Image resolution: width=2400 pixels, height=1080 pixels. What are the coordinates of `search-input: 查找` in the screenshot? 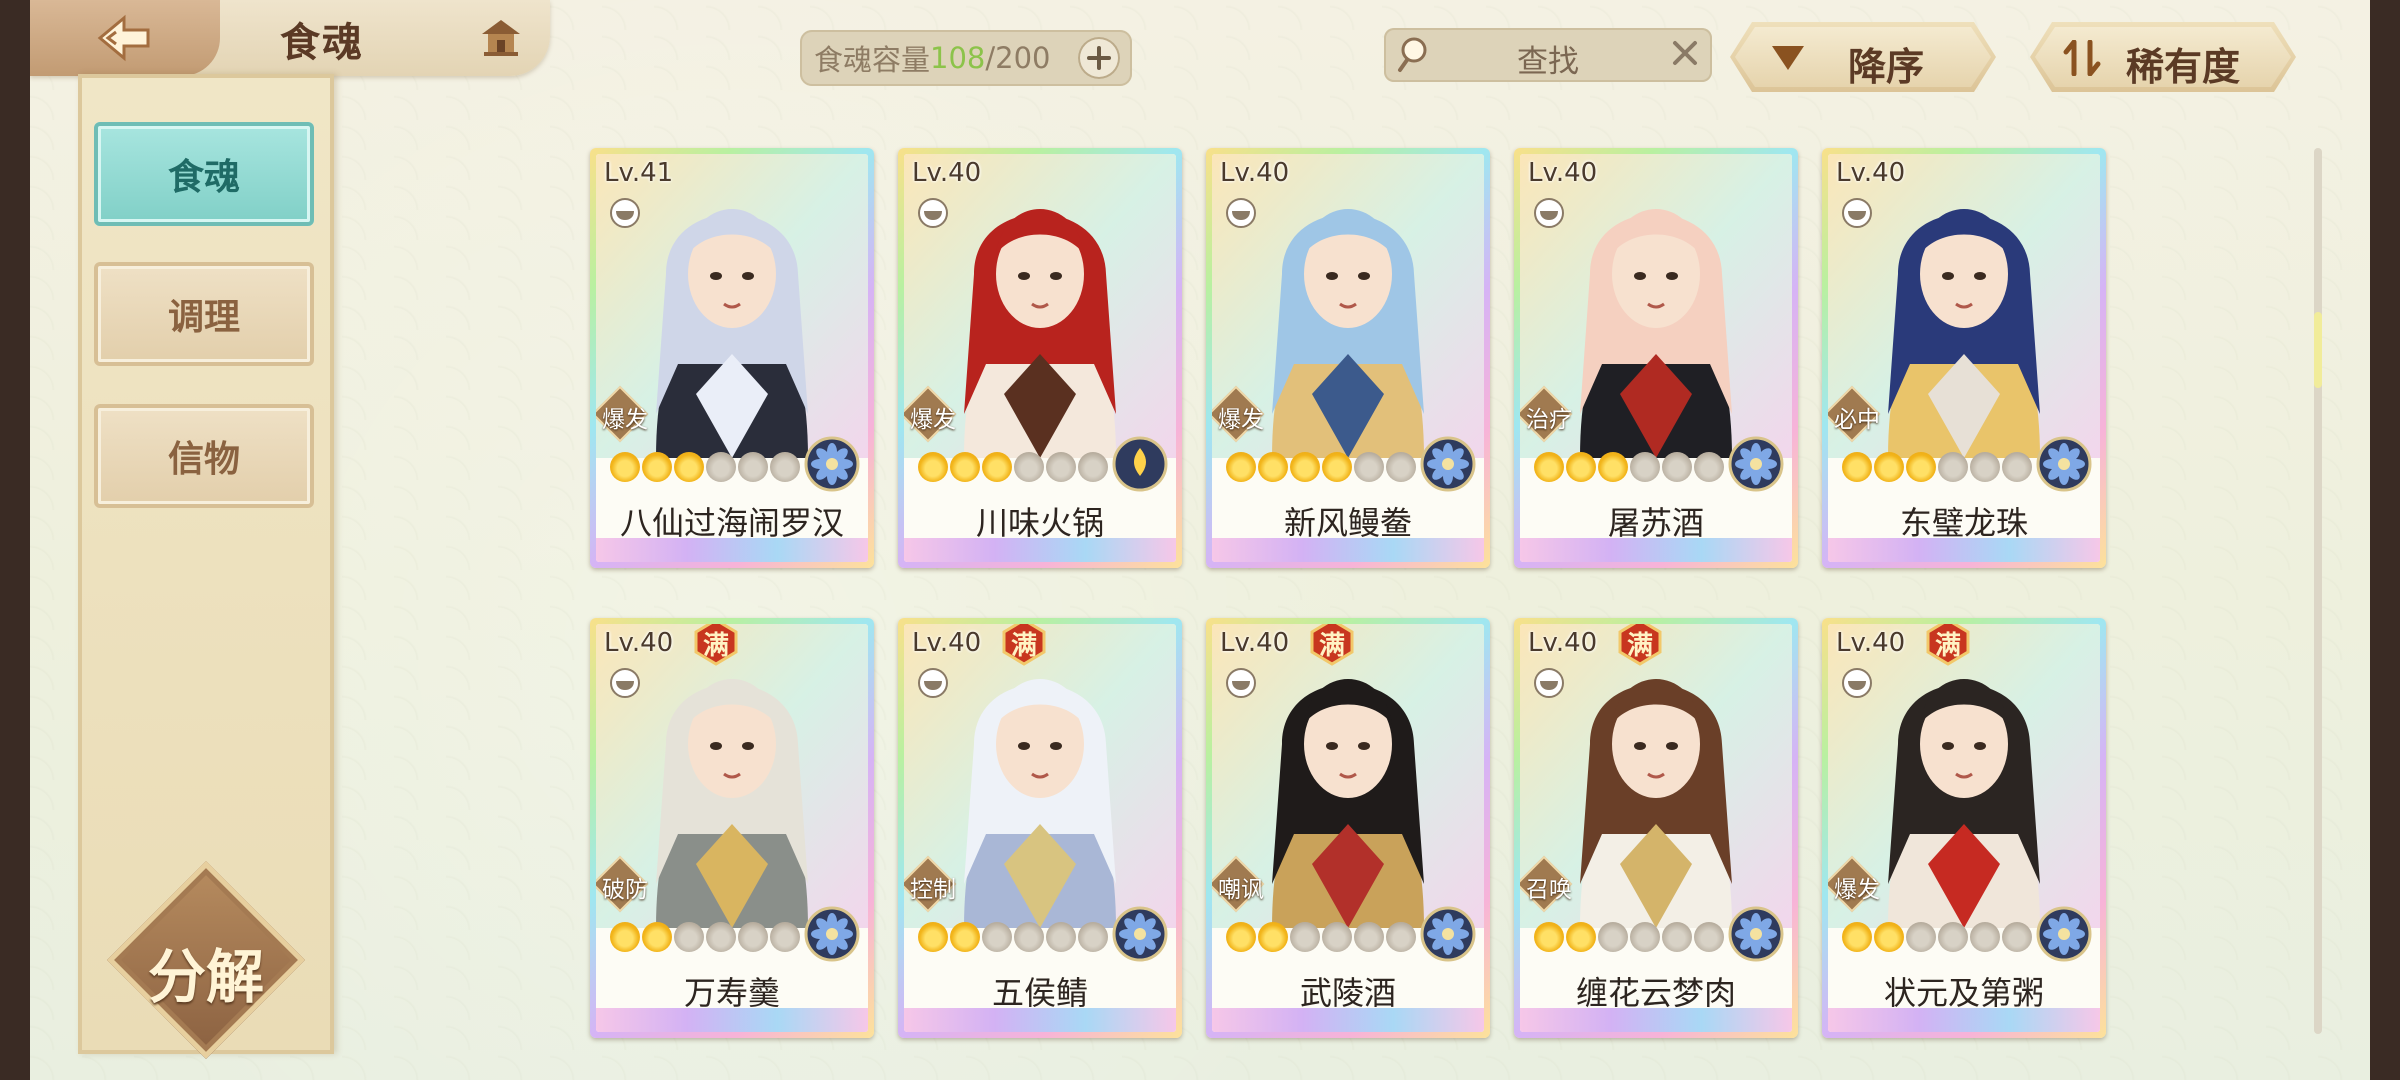 It's located at (1548, 55).